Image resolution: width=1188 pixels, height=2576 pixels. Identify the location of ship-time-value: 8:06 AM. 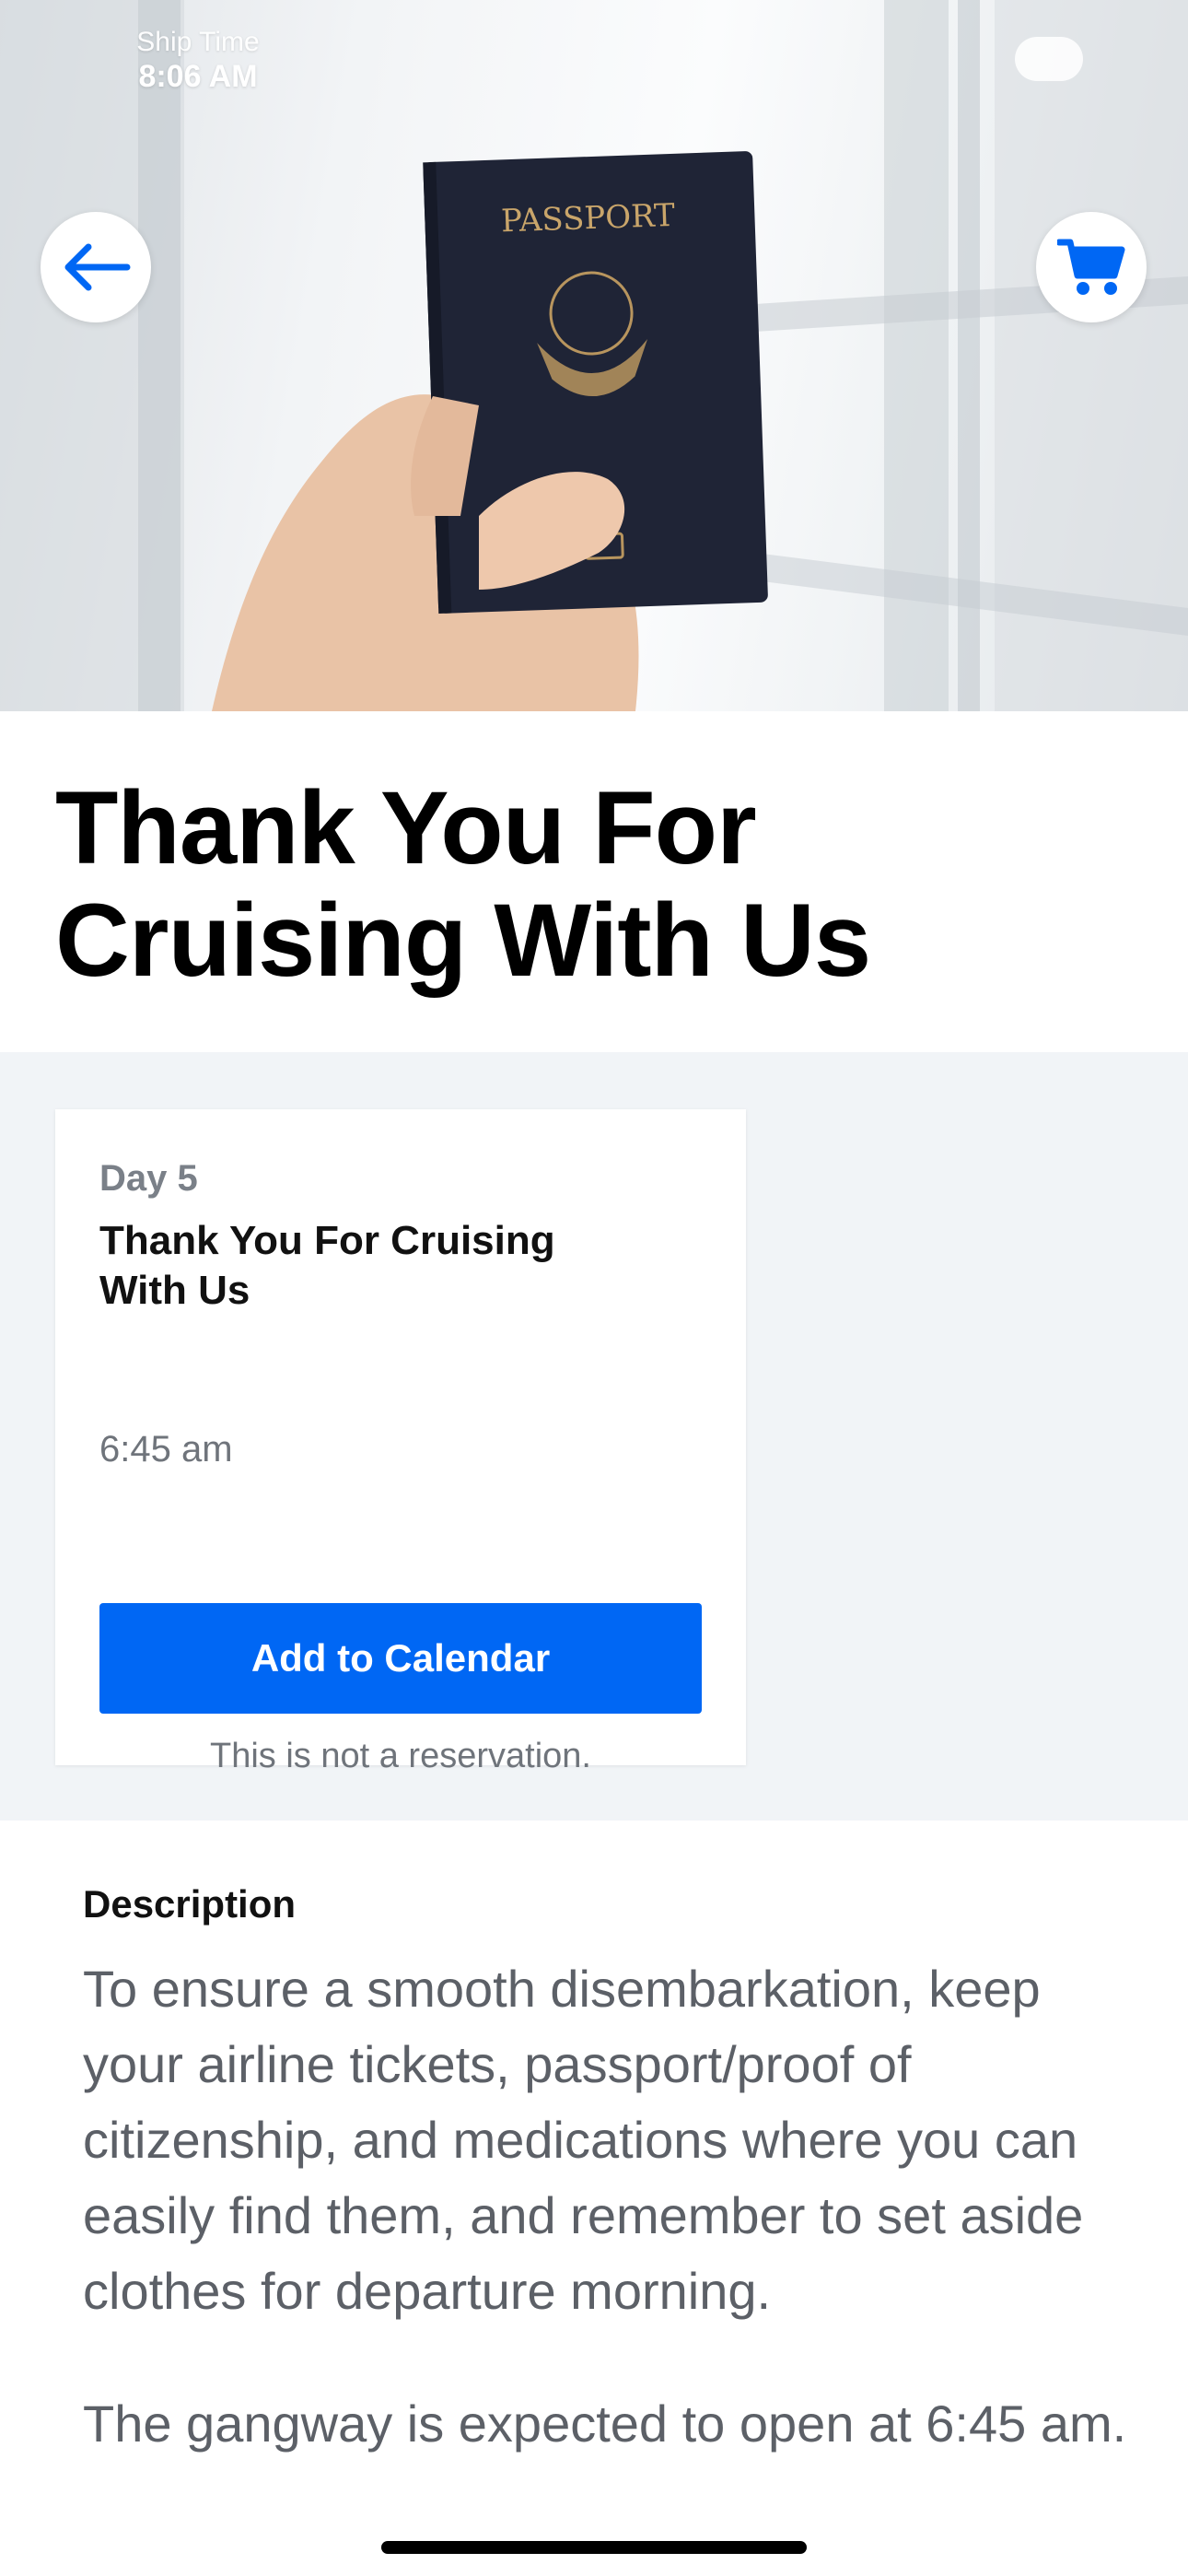
(198, 76).